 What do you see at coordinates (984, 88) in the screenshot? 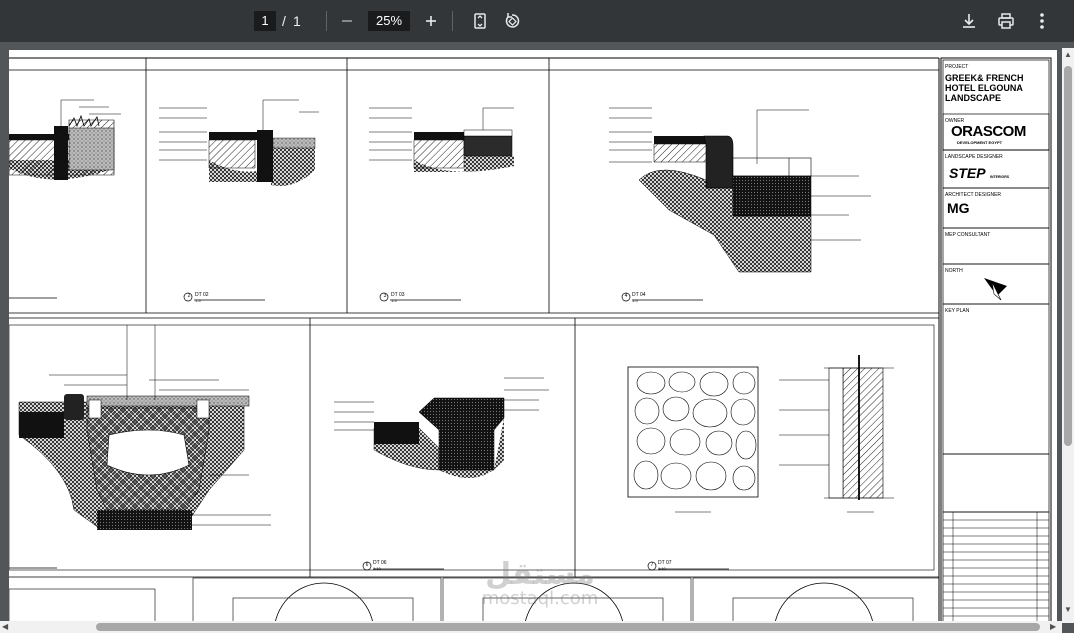
I see `project-name-line2: HOTEL ELGOUNA` at bounding box center [984, 88].